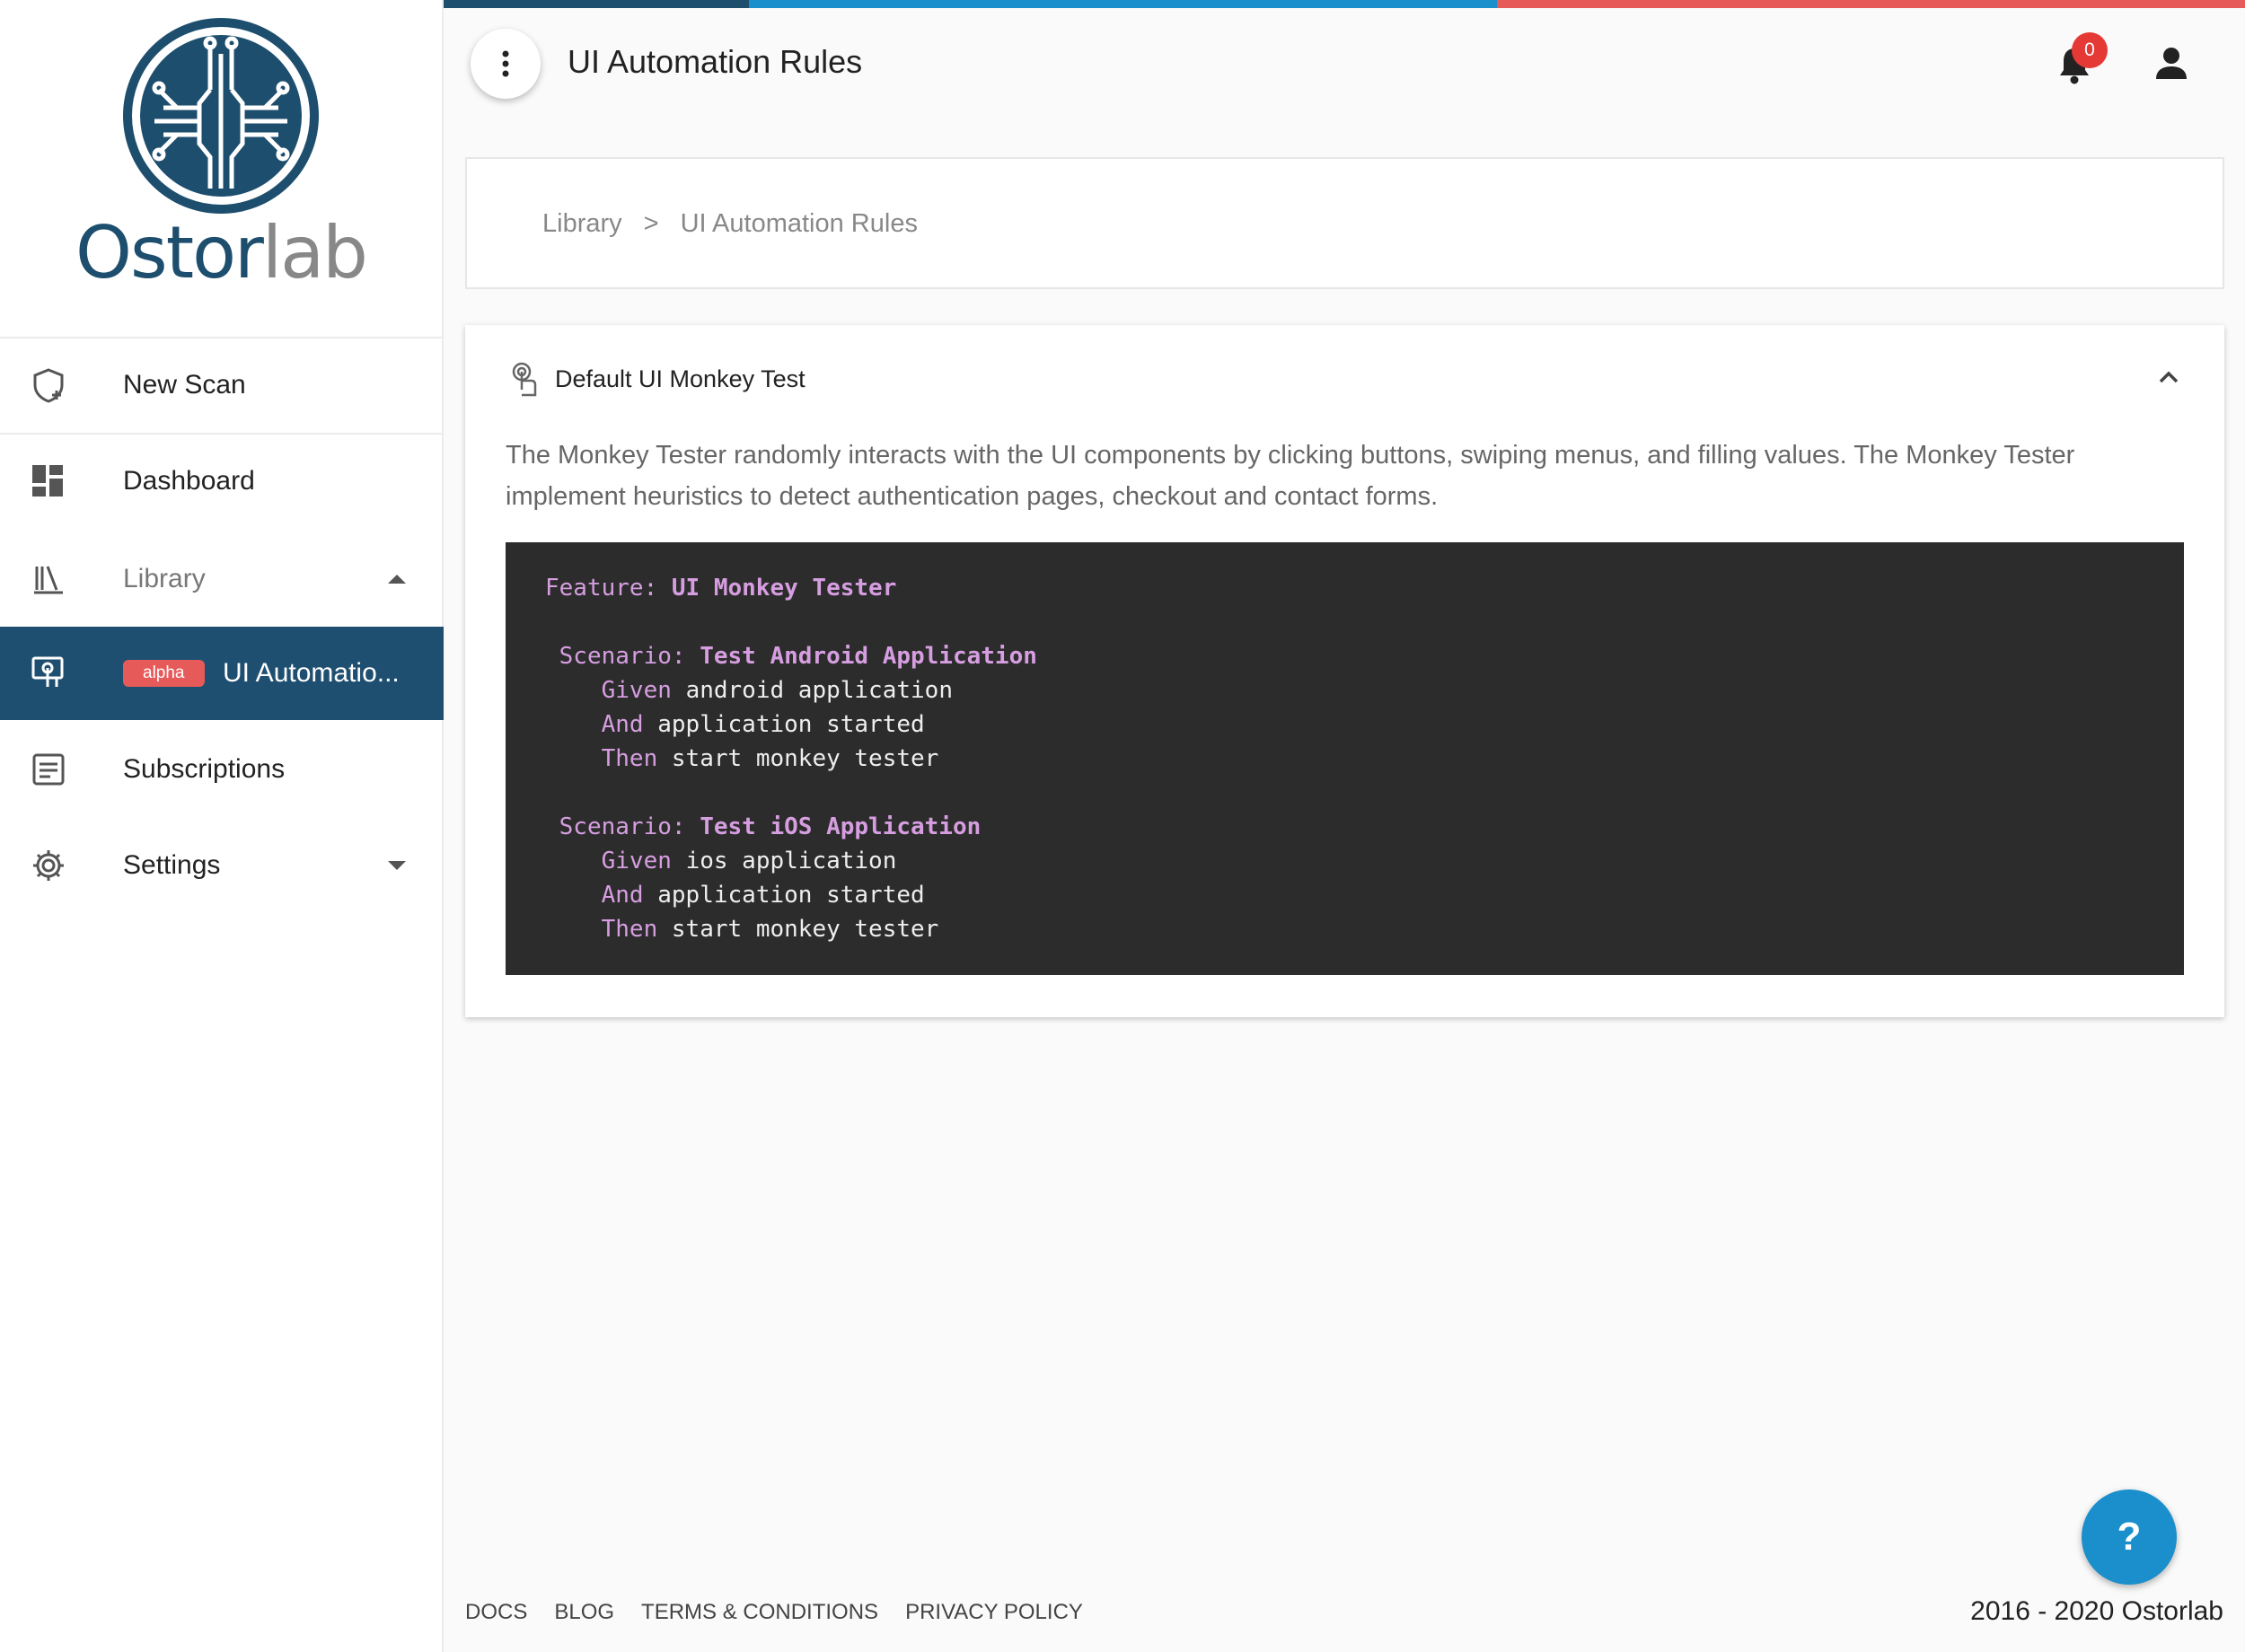  What do you see at coordinates (2129, 1537) in the screenshot?
I see `help-button: ?` at bounding box center [2129, 1537].